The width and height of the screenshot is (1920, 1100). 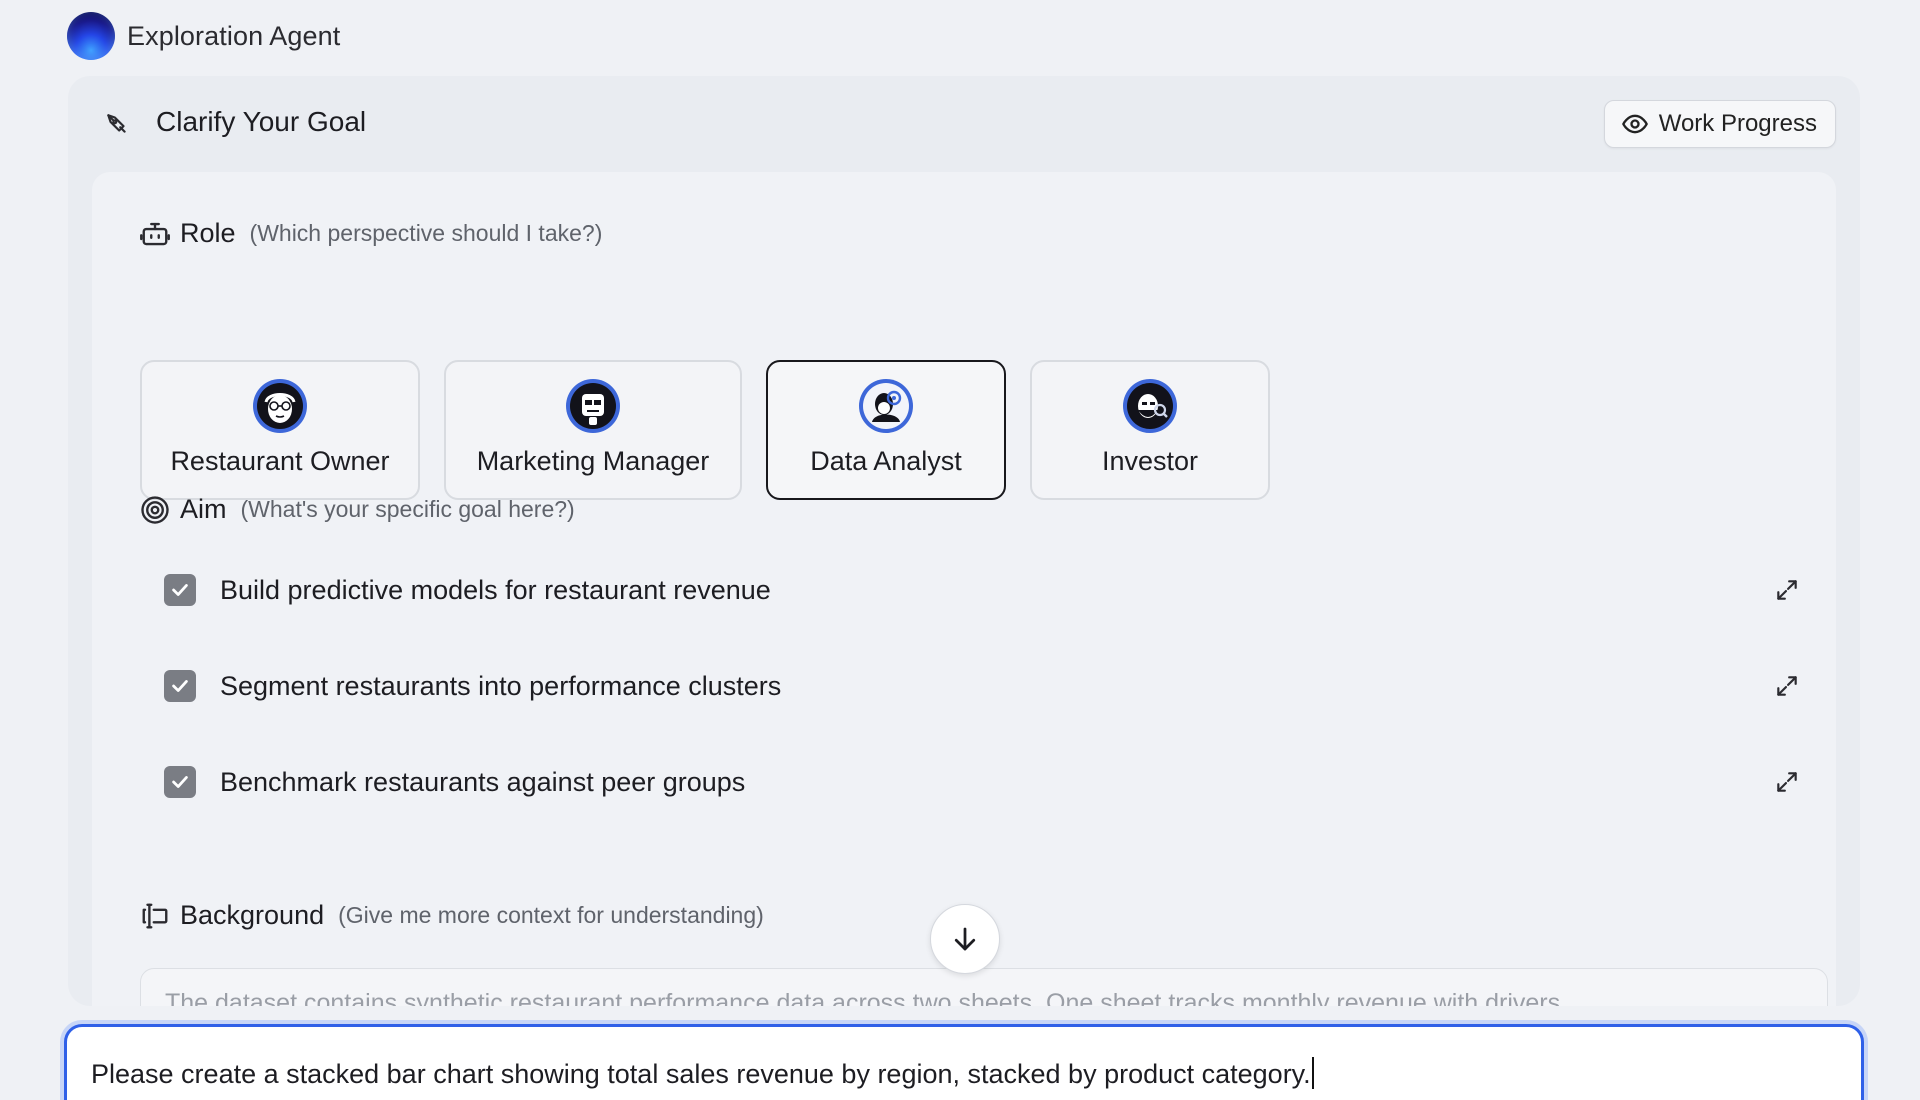 What do you see at coordinates (426, 233) in the screenshot?
I see `role-hint: (Which perspective should I take?)` at bounding box center [426, 233].